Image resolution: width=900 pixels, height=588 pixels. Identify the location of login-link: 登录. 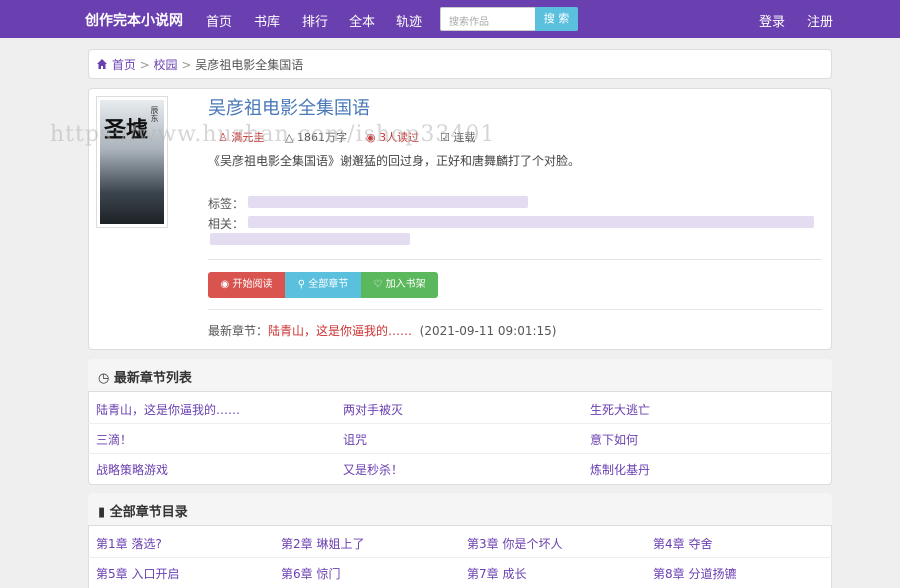
(772, 20).